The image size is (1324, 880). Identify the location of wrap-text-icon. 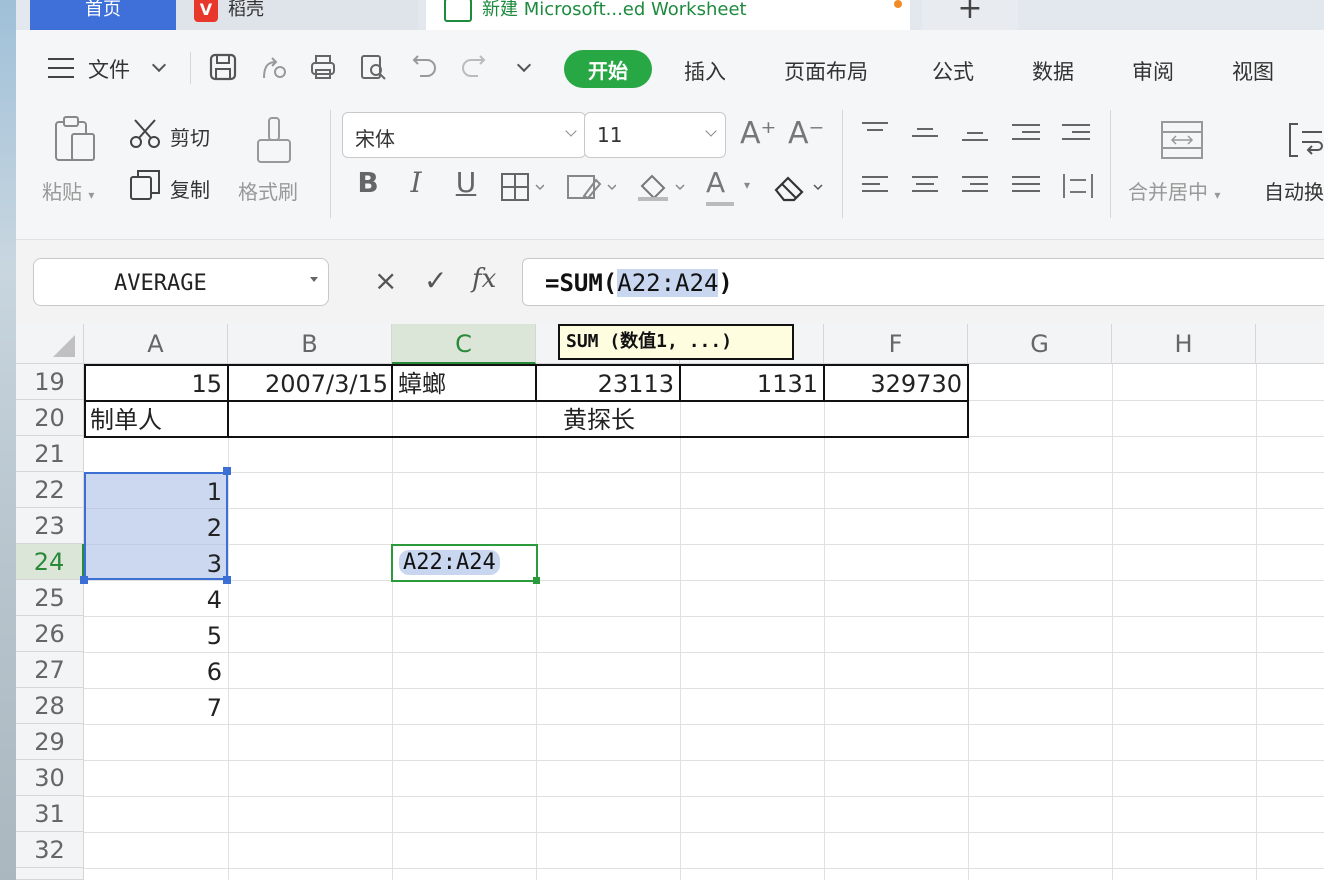
(1306, 142).